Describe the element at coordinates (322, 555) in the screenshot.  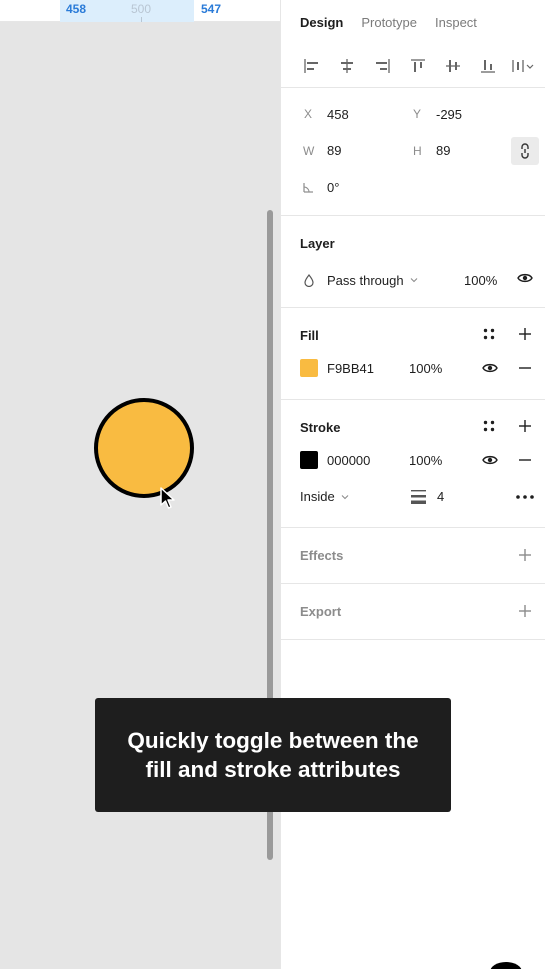
I see `effects-title-label: Effects` at that location.